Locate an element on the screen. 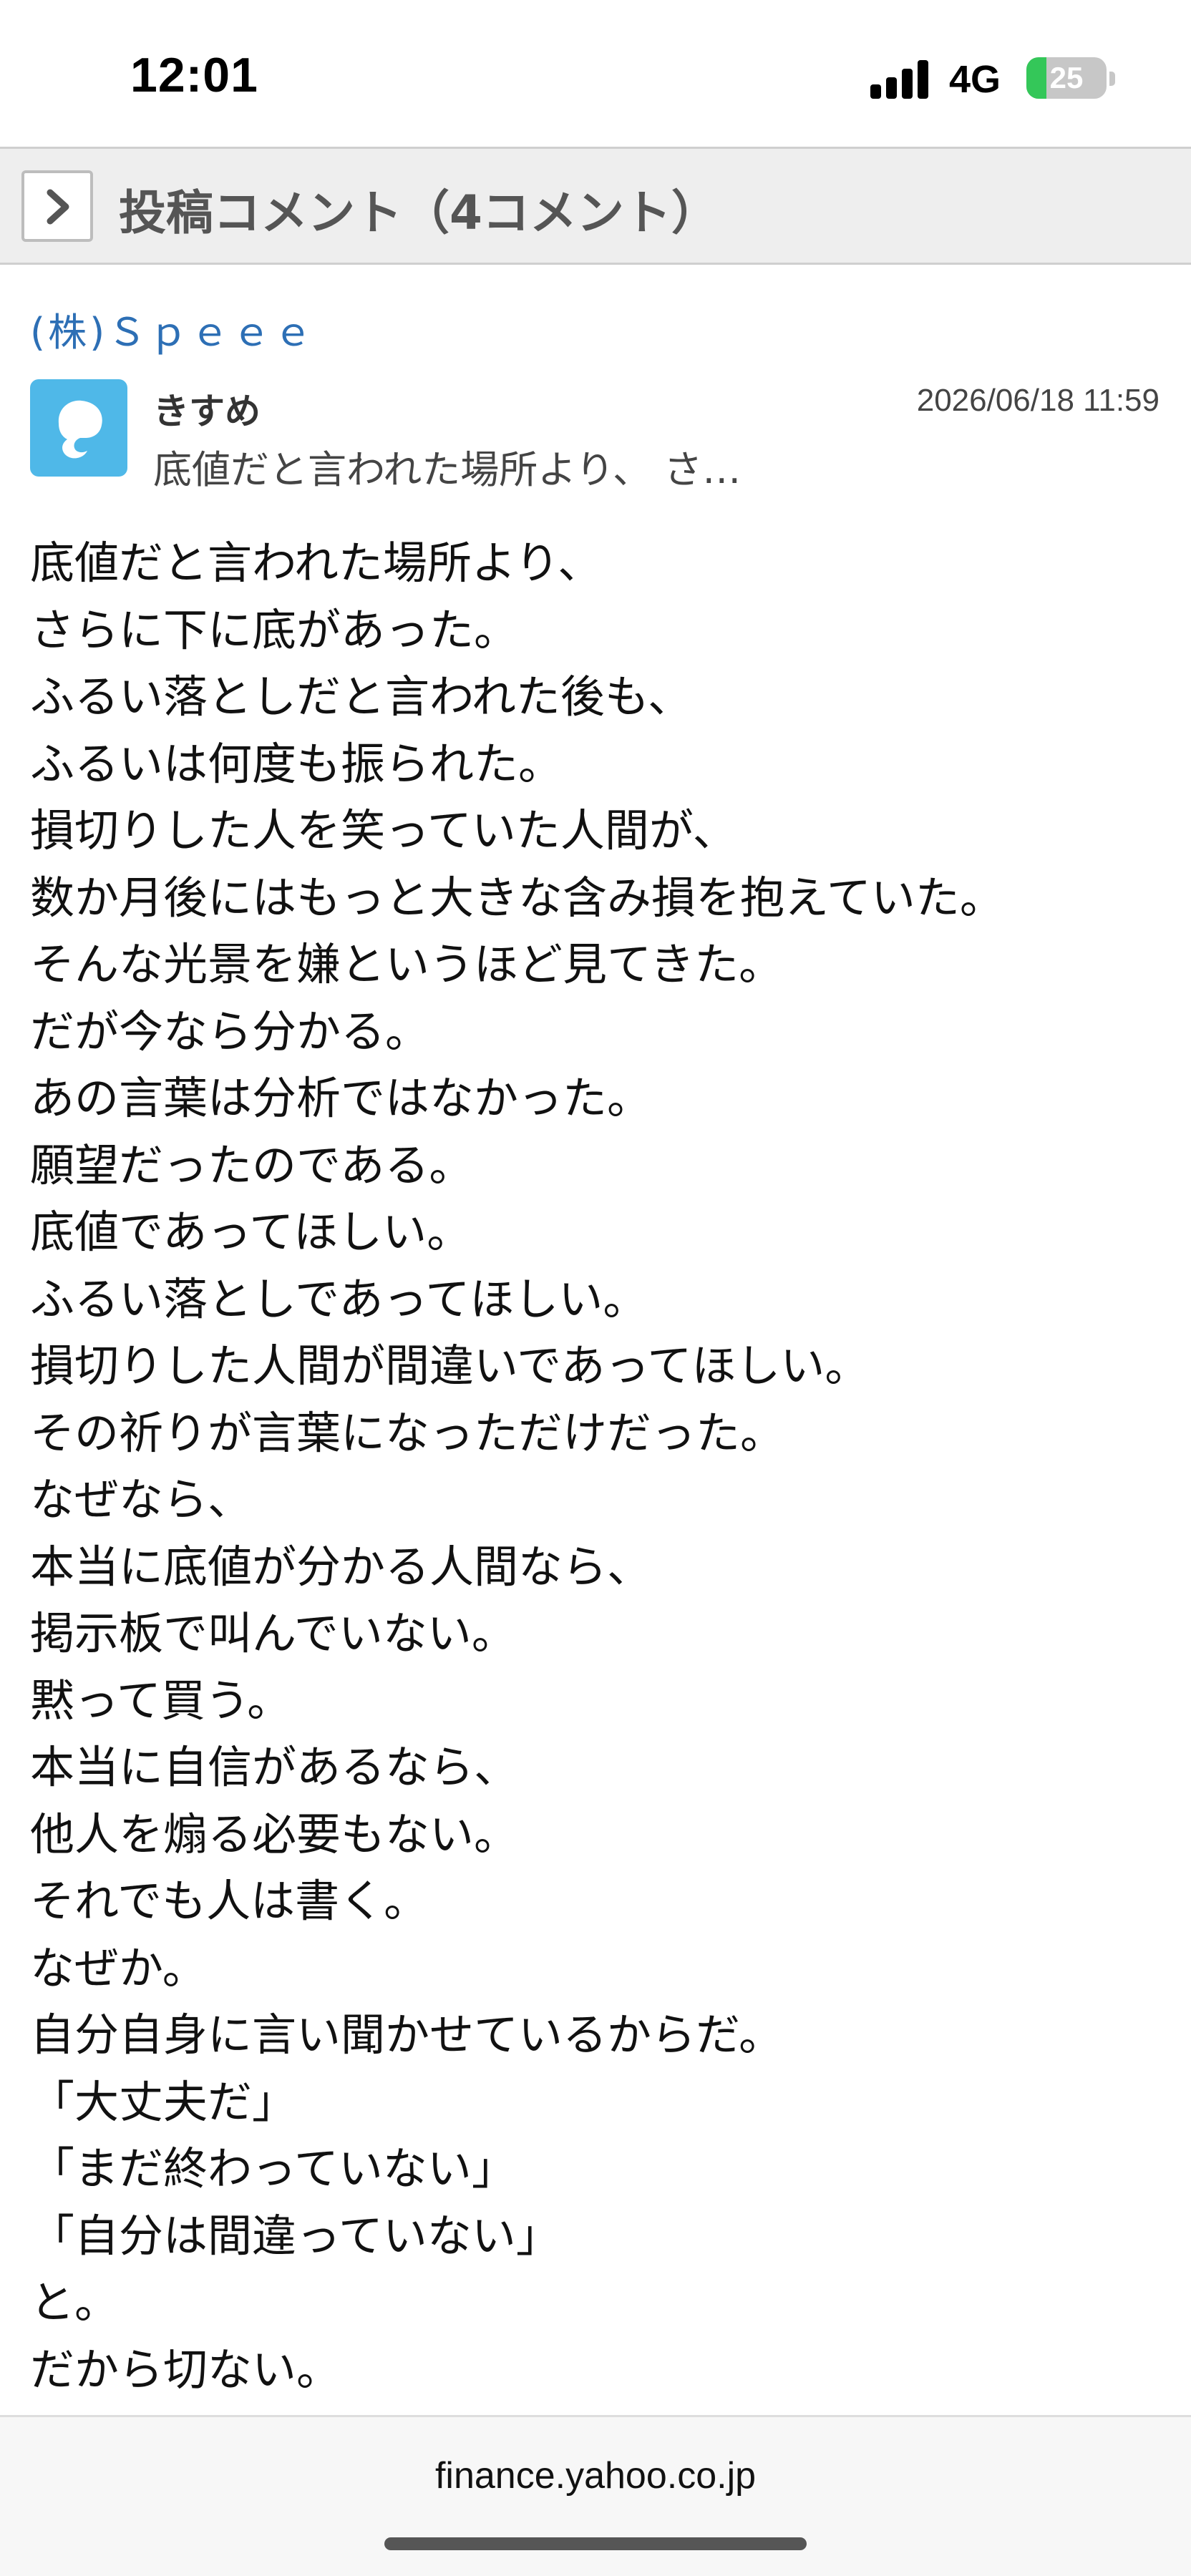 Image resolution: width=1191 pixels, height=2576 pixels. post-body-line: 「自分は間違っていない」 is located at coordinates (295, 2235).